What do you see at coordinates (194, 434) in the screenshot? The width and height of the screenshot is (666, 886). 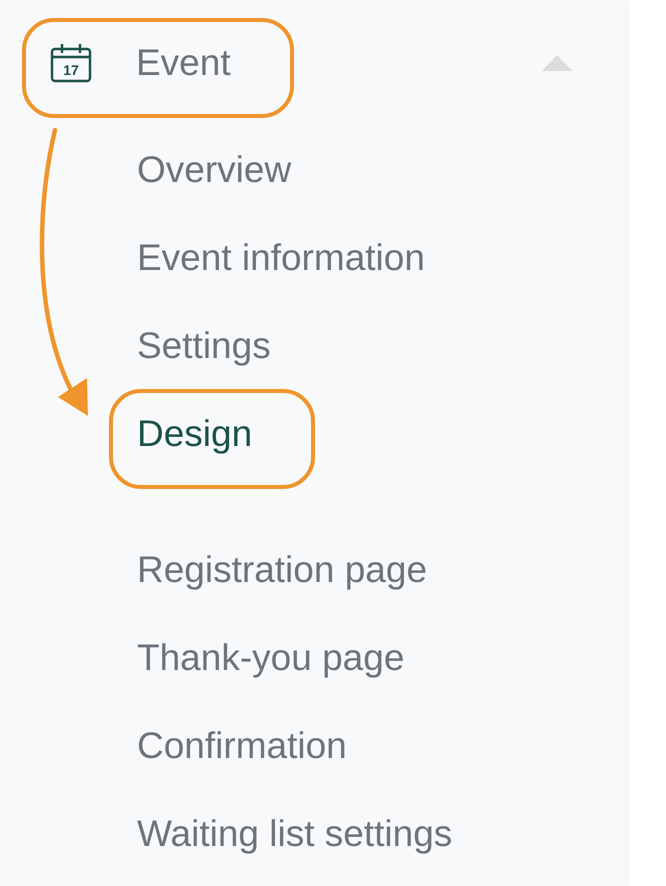 I see `submenu-item: Design` at bounding box center [194, 434].